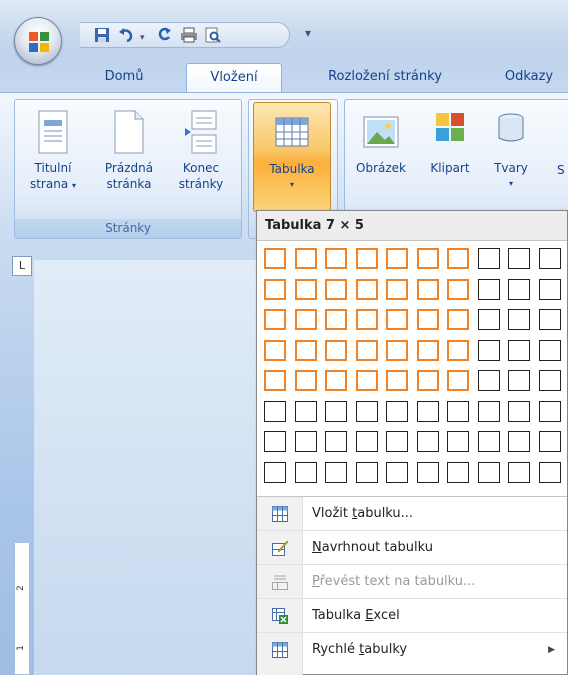 The width and height of the screenshot is (568, 675). Describe the element at coordinates (164, 36) in the screenshot. I see `redo-icon` at that location.